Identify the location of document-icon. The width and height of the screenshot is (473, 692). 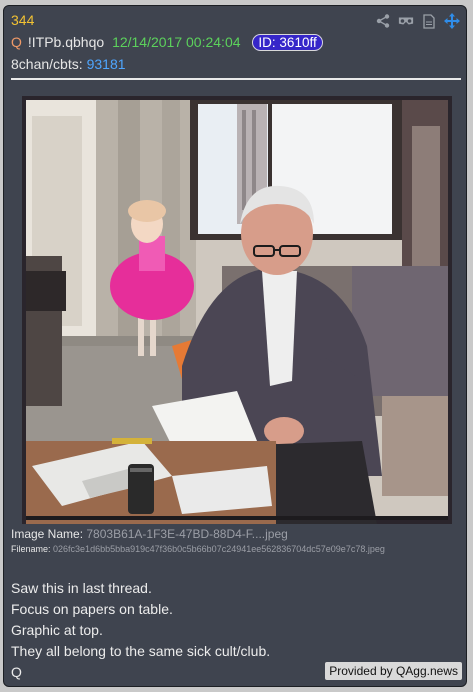
(429, 21).